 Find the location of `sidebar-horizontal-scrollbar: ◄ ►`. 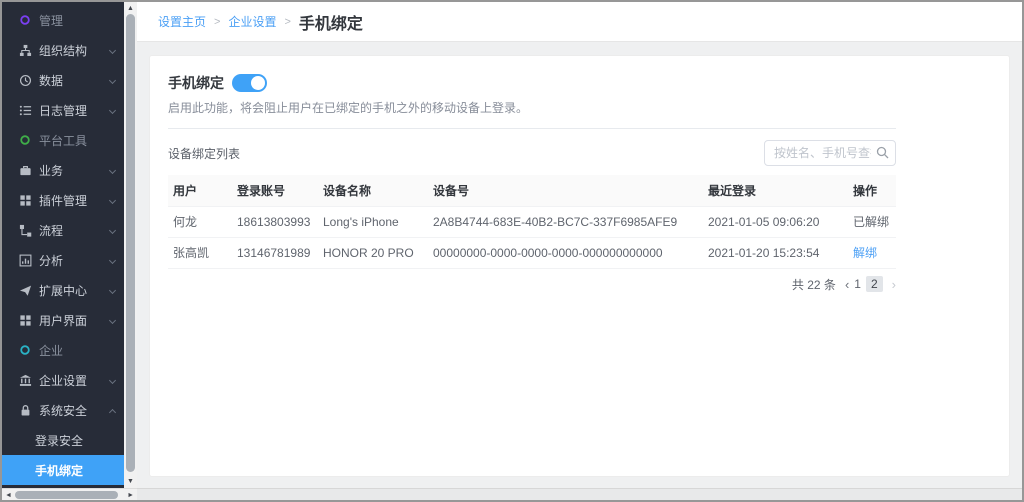

sidebar-horizontal-scrollbar: ◄ ► is located at coordinates (69, 494).